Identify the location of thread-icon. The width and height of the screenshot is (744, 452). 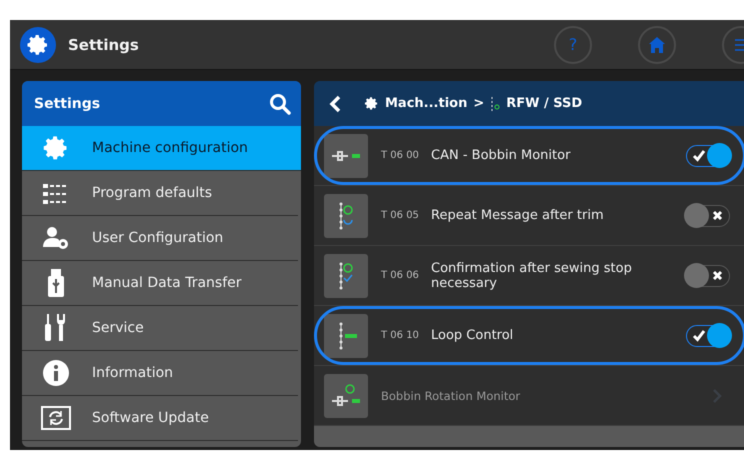
(495, 104).